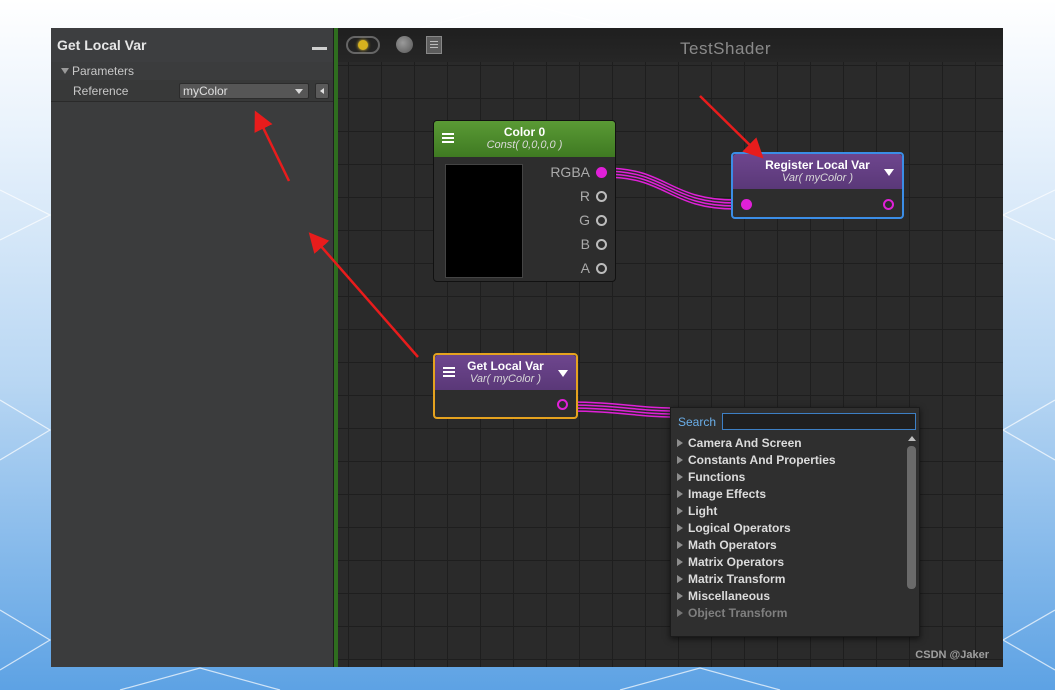 The height and width of the screenshot is (690, 1055). What do you see at coordinates (584, 196) in the screenshot?
I see `port-label: R` at bounding box center [584, 196].